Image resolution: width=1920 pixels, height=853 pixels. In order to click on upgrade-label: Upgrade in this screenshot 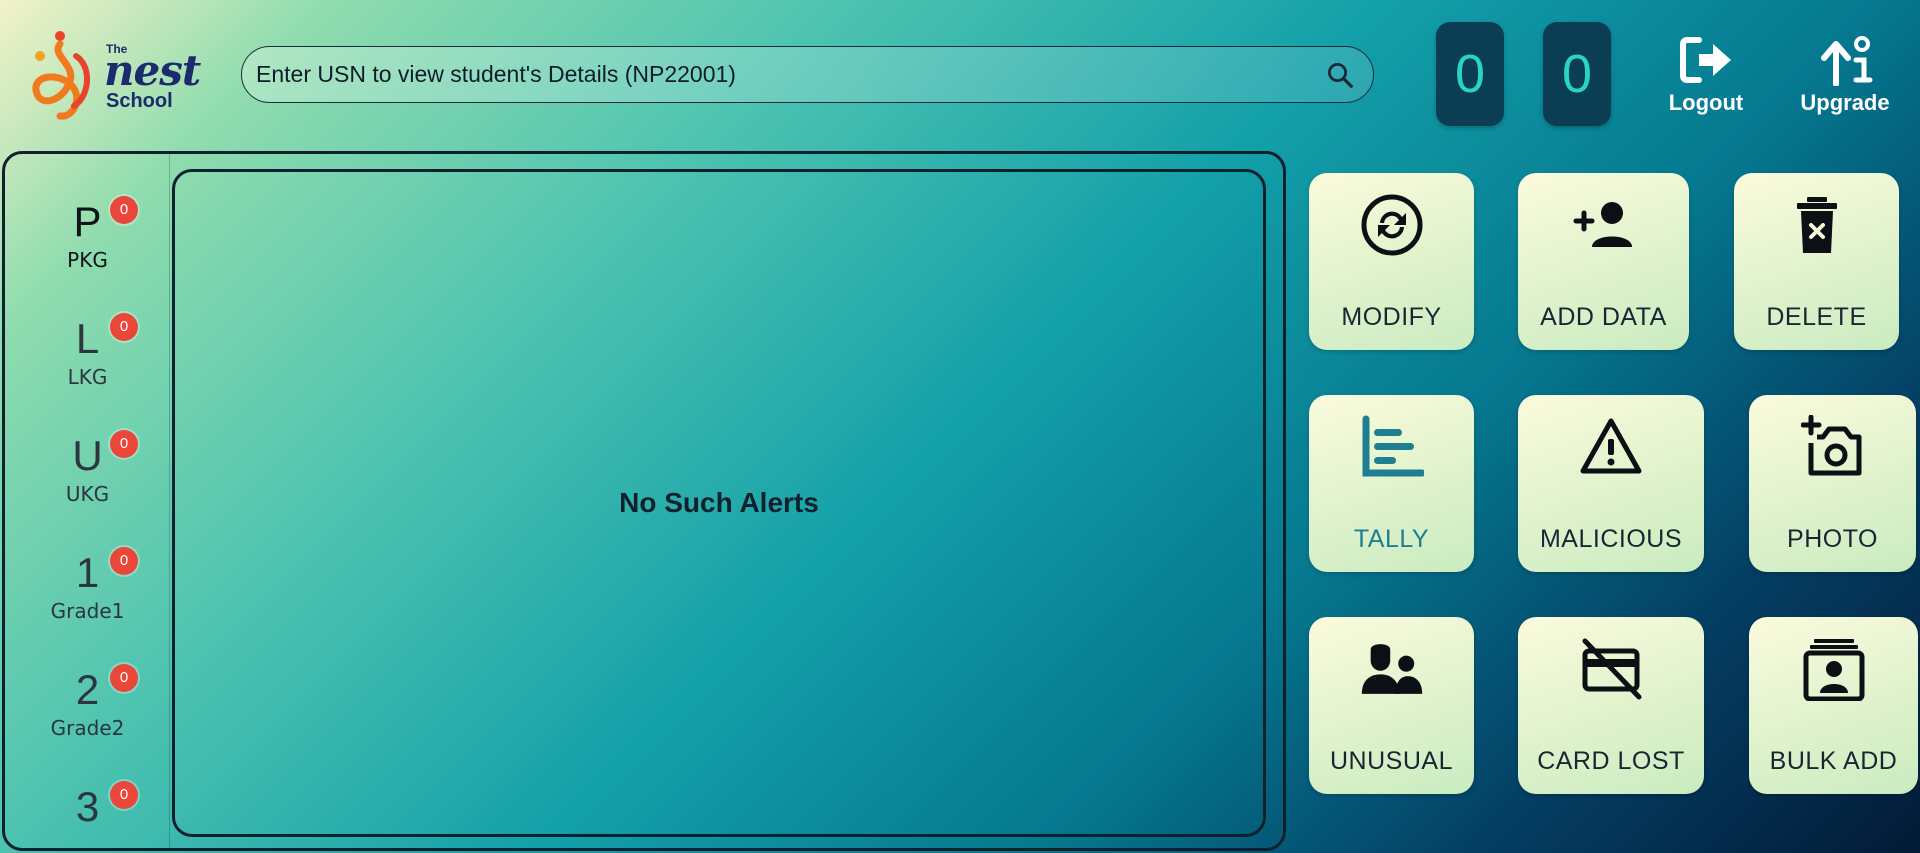, I will do `click(1845, 102)`.